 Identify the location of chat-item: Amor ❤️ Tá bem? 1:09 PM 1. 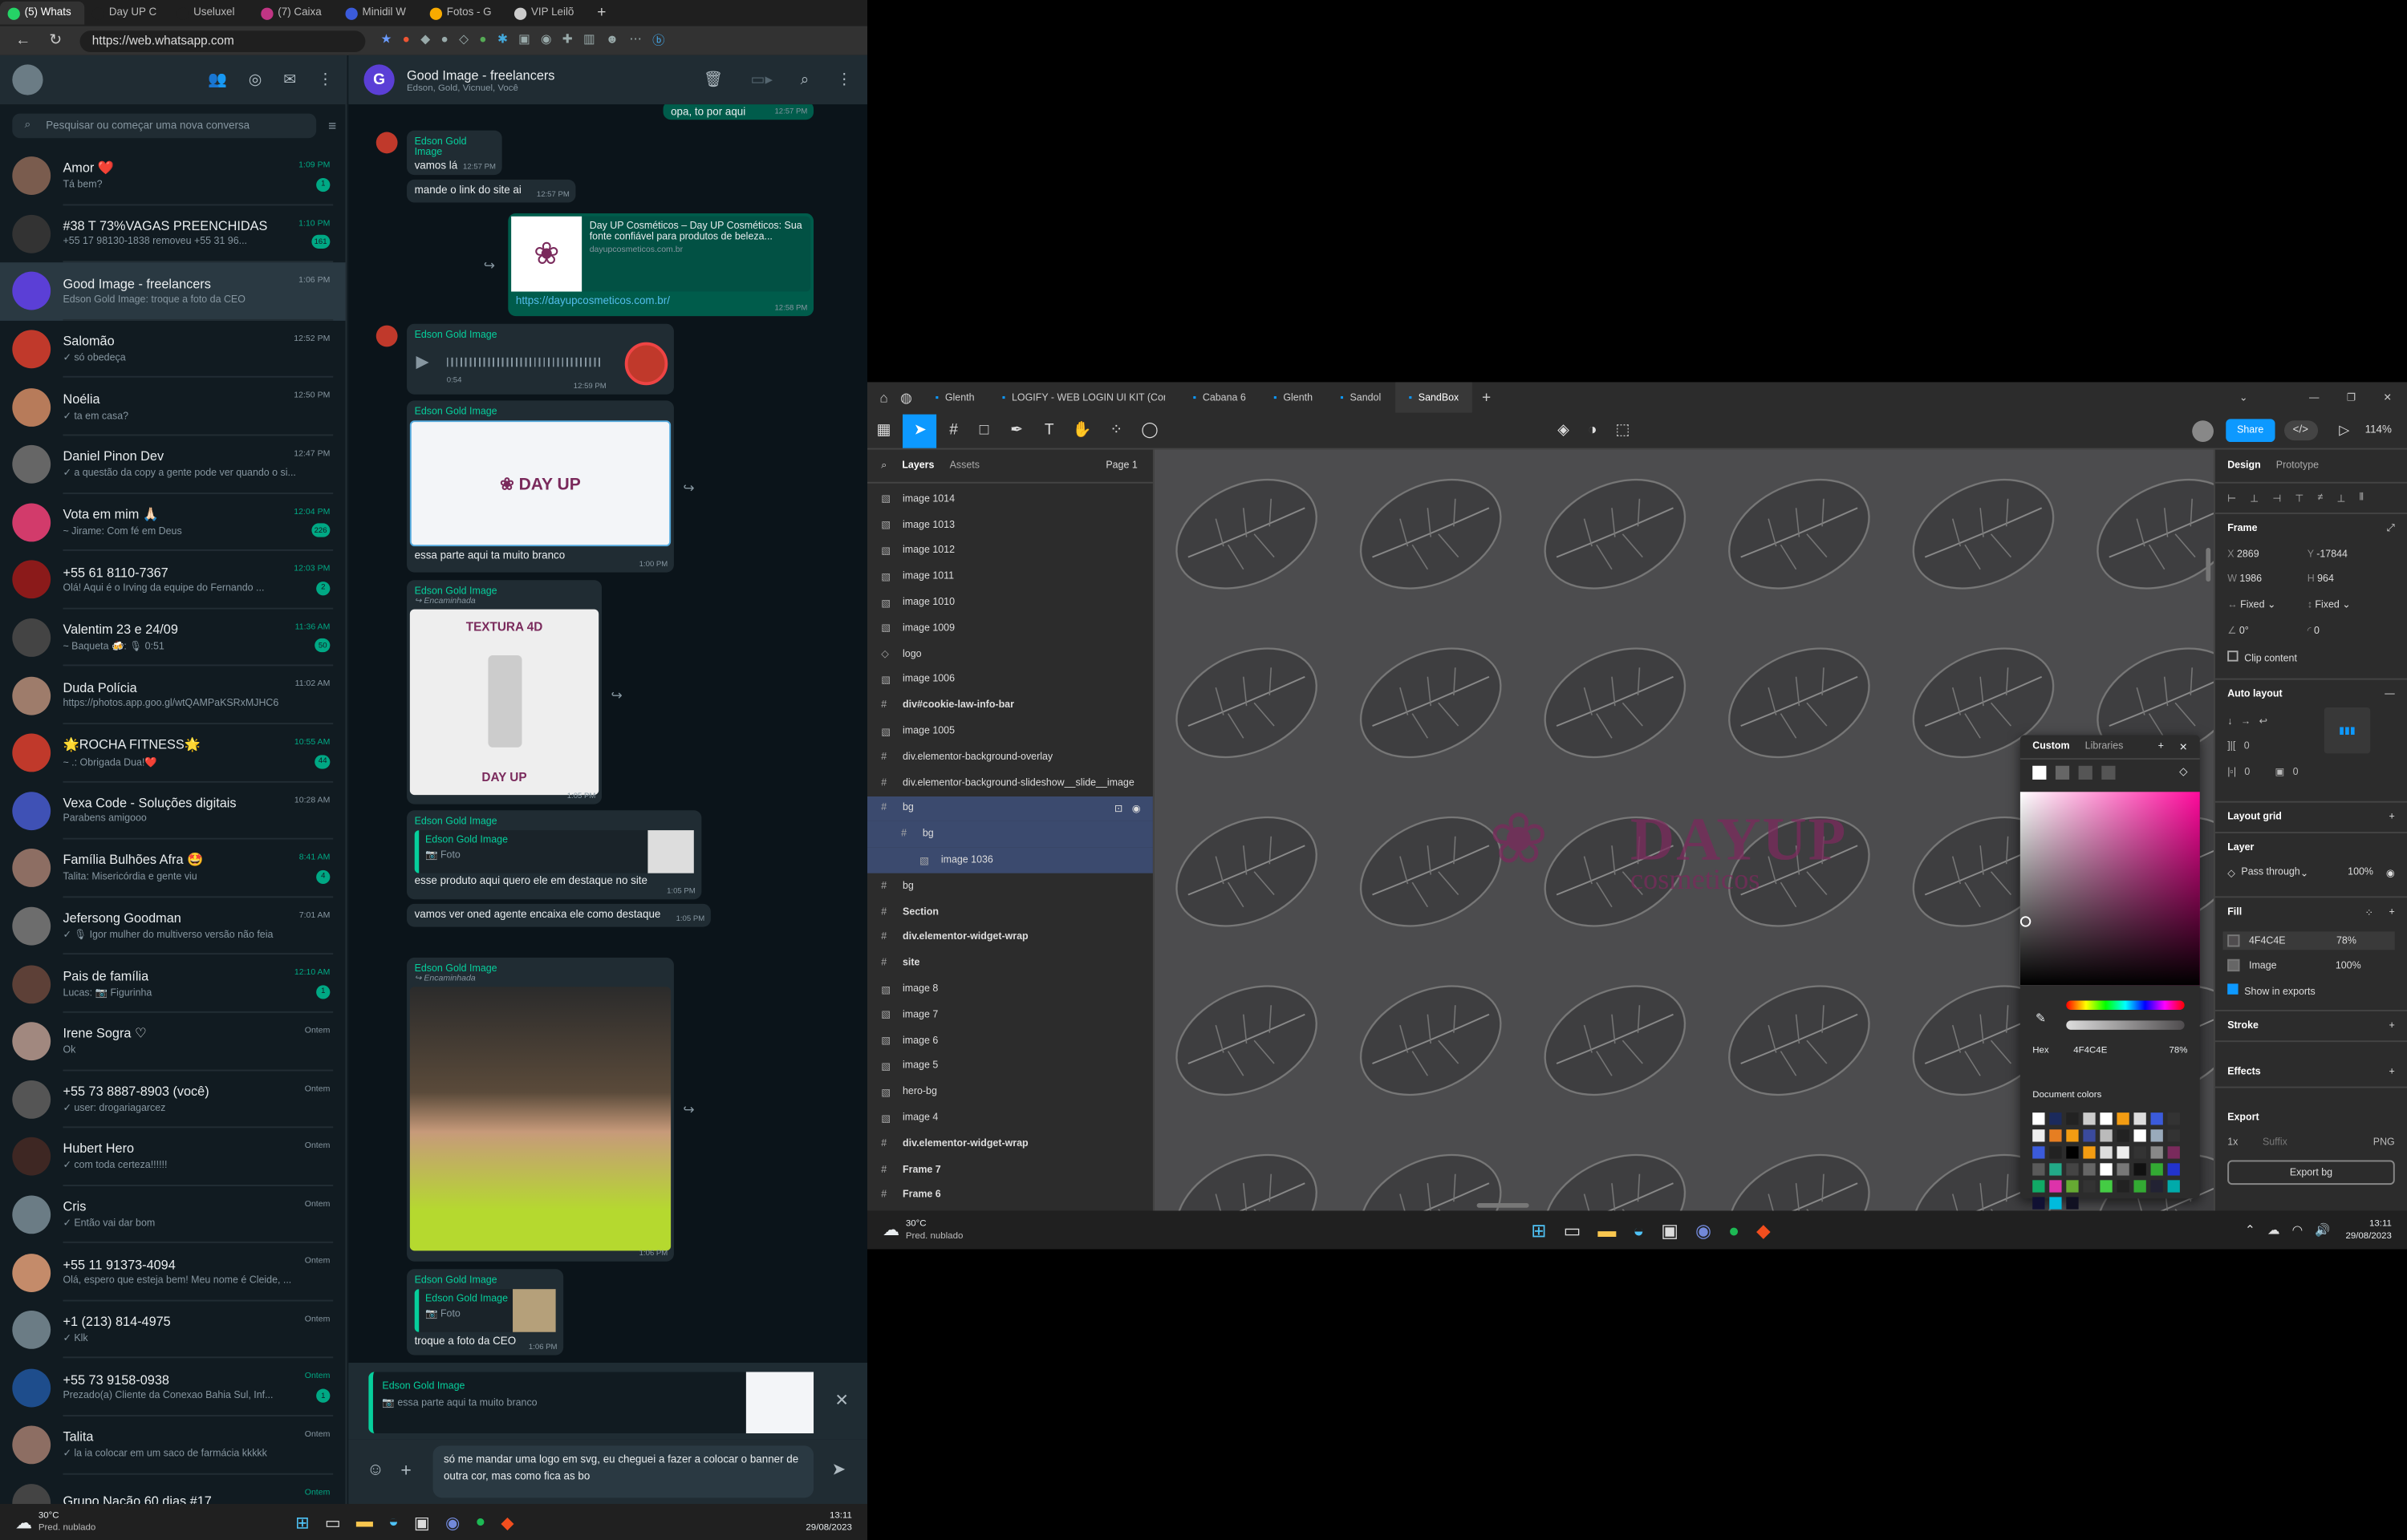
(173, 176).